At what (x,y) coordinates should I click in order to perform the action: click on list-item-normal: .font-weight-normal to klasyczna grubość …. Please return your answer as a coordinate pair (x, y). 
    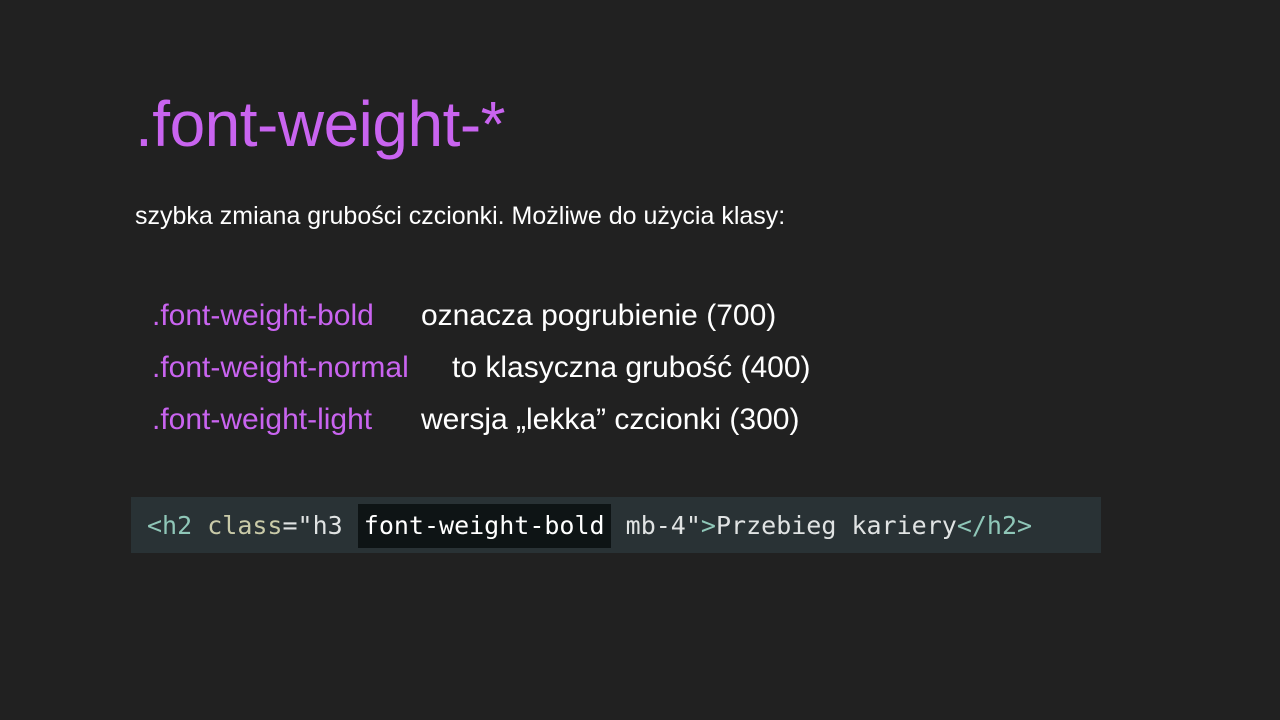
    Looking at the image, I should click on (481, 368).